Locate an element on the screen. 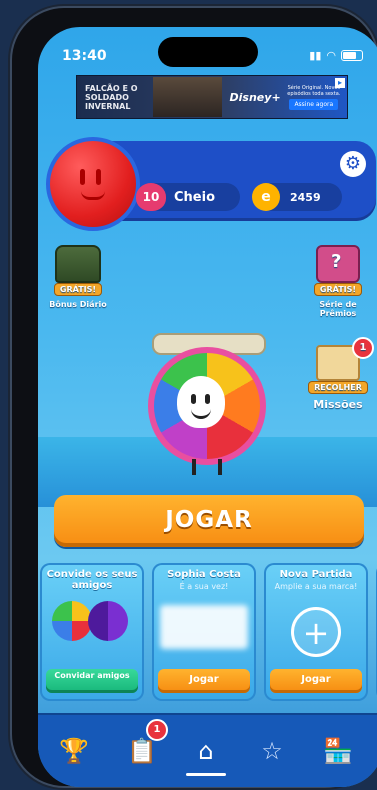 The image size is (377, 790). bottom-tab-bar: 🏆 📋 1 ⌂ ☆ 🏪 is located at coordinates (207, 750).